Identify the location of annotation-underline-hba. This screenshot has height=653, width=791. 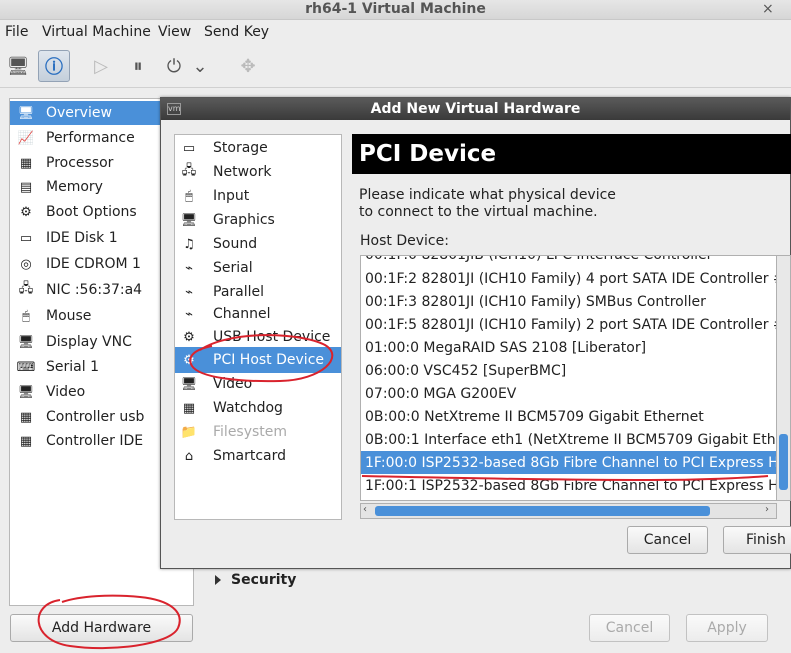
(565, 478).